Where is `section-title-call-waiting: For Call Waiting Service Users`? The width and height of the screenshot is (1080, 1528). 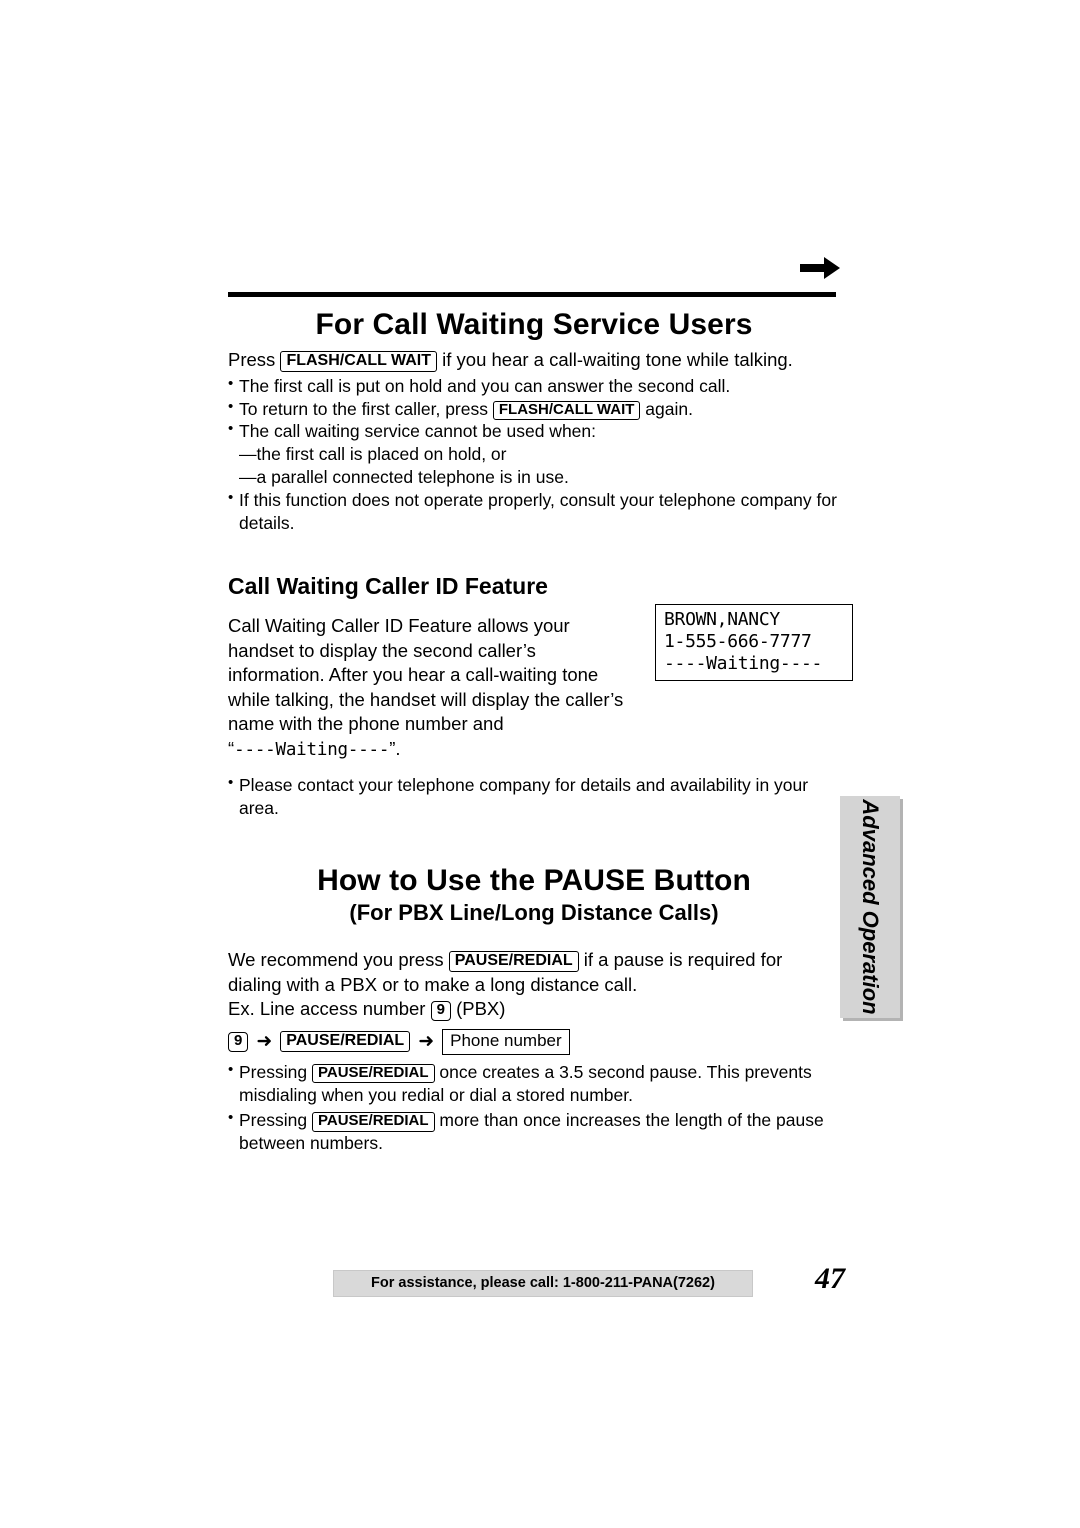
section-title-call-waiting: For Call Waiting Service Users is located at coordinates (534, 324).